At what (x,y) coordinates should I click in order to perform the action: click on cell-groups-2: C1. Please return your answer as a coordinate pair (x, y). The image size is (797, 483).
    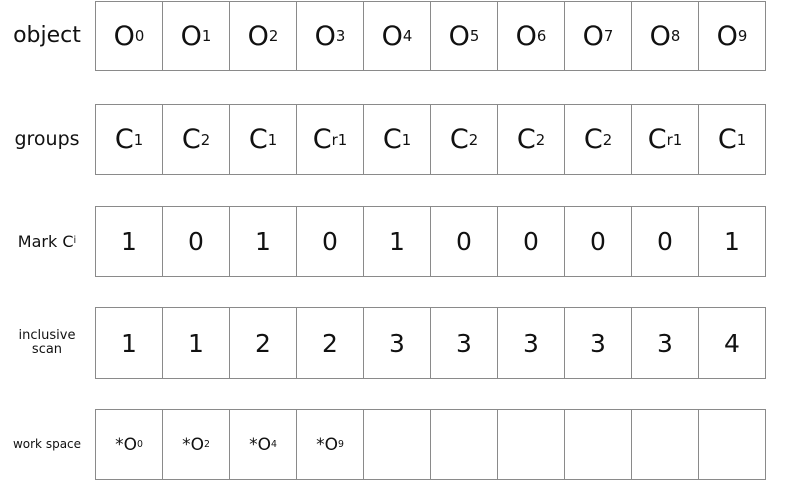
    Looking at the image, I should click on (263, 139).